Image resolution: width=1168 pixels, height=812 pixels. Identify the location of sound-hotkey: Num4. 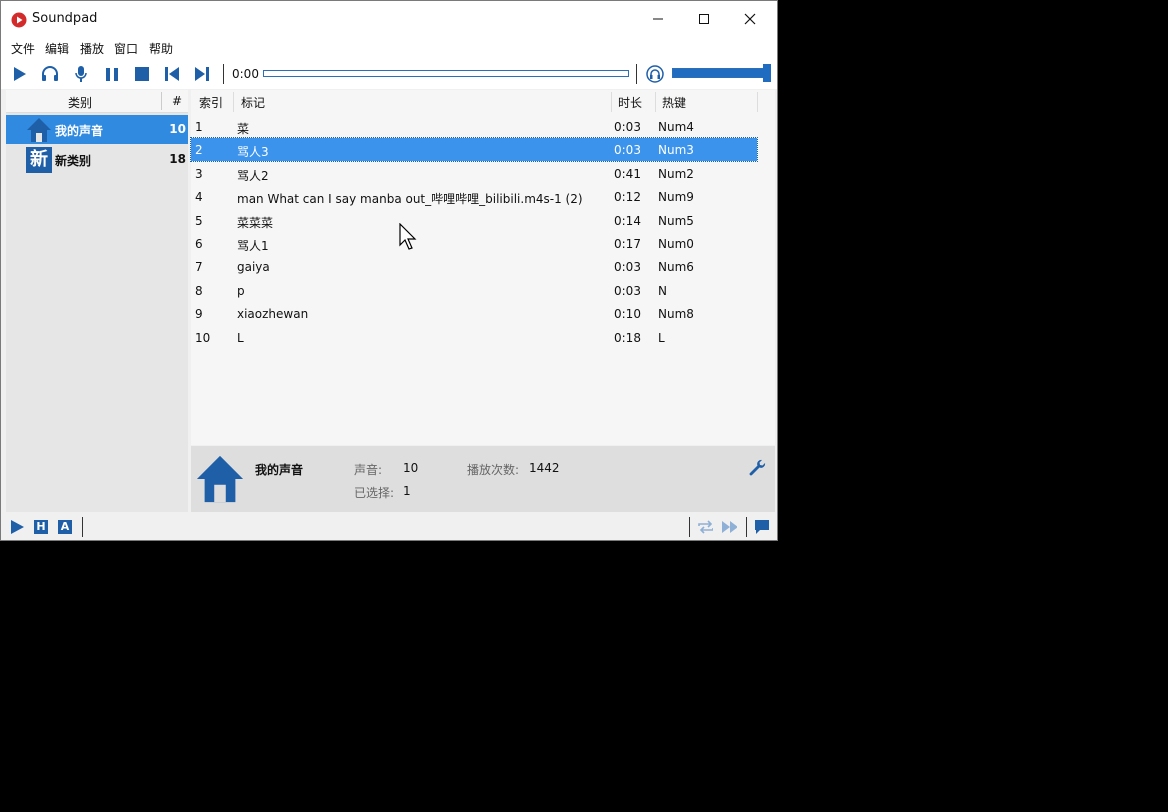
(676, 127).